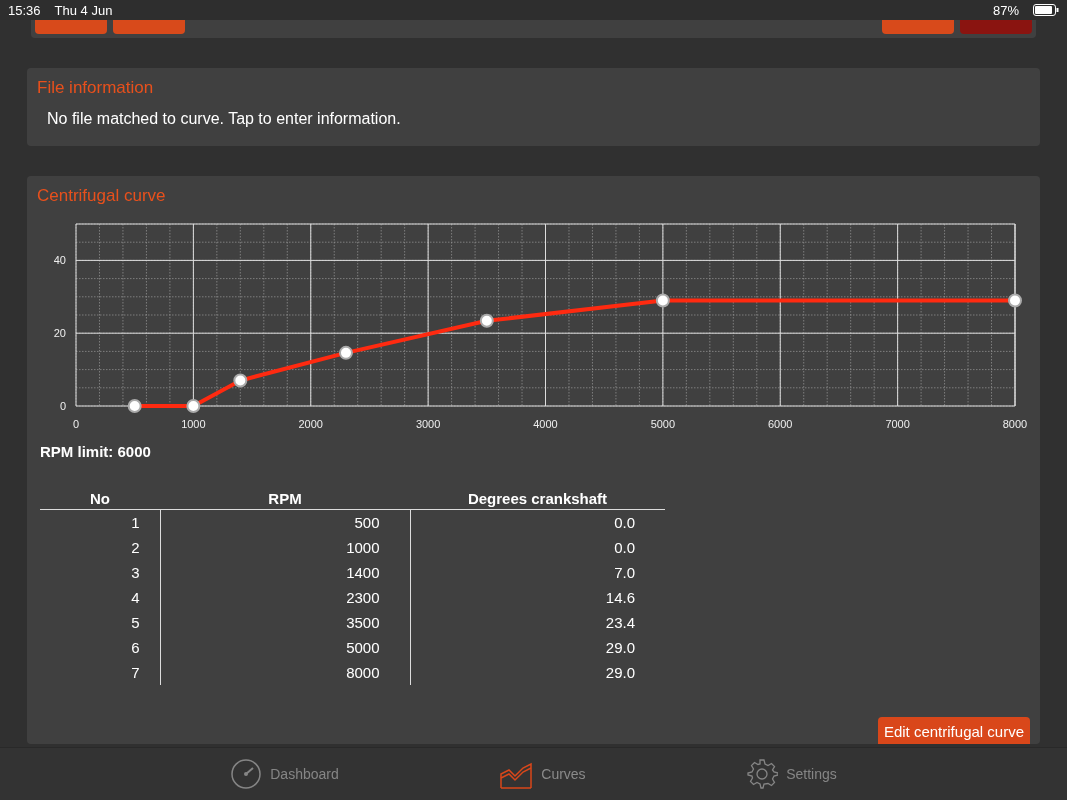  I want to click on table-cell: 4, so click(100, 597).